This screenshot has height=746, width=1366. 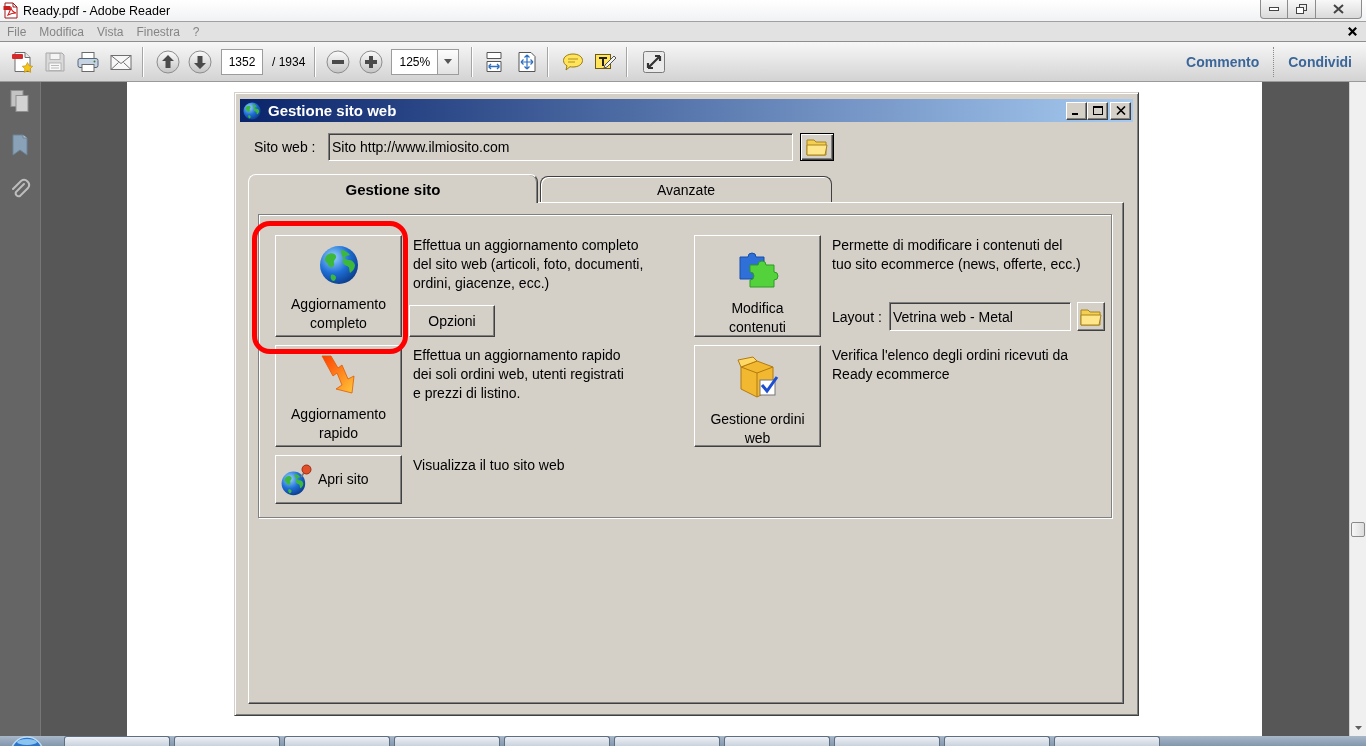 I want to click on maximize-button, so click(x=1097, y=110).